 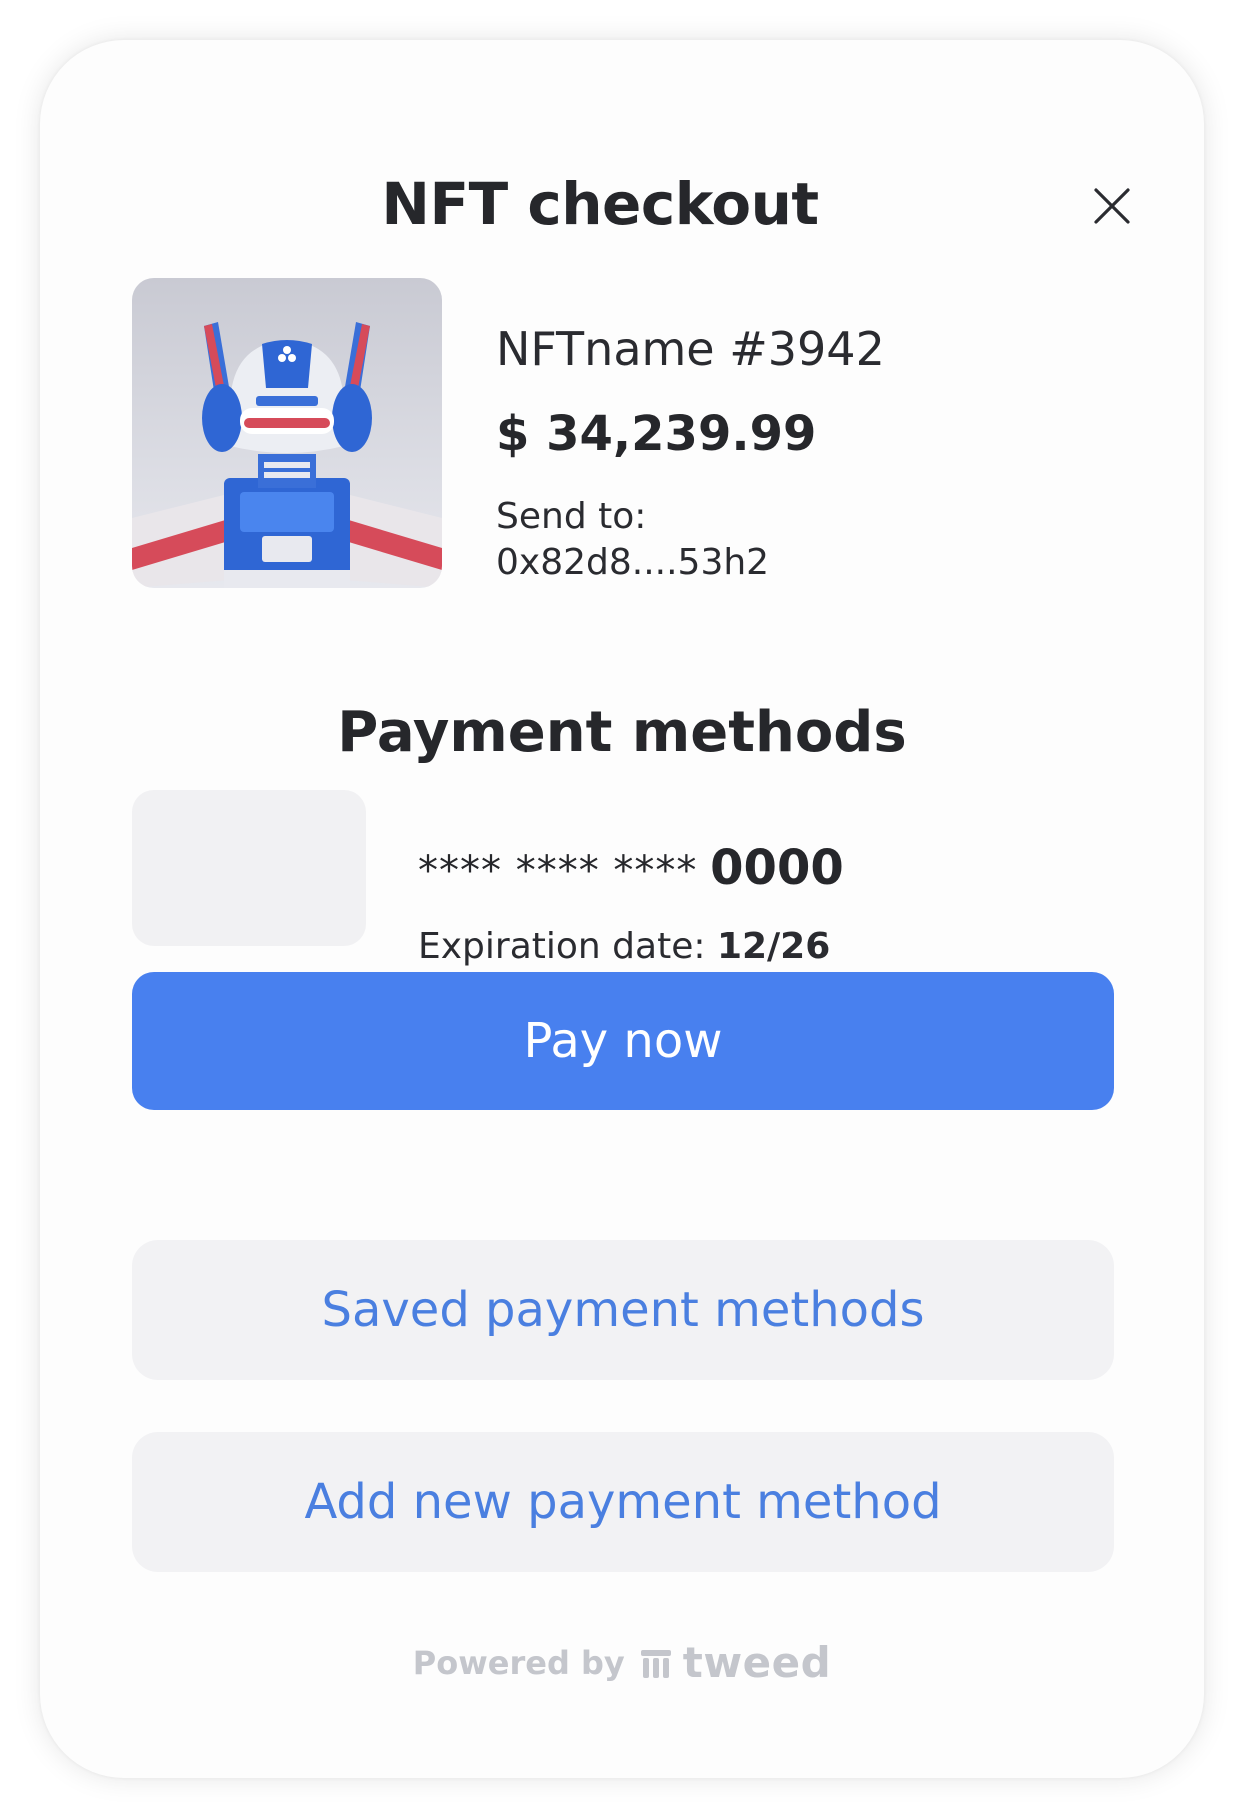 I want to click on nft-price: $ 34,239.99, so click(x=656, y=434).